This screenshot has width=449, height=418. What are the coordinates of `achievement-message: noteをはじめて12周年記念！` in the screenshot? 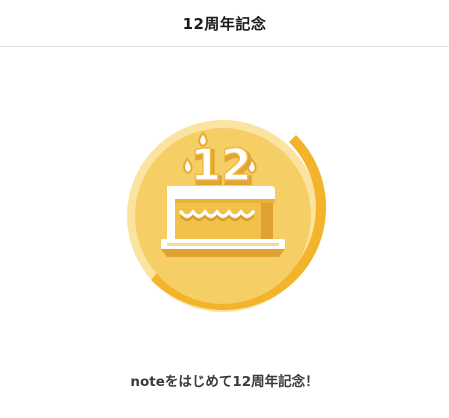 It's located at (224, 382).